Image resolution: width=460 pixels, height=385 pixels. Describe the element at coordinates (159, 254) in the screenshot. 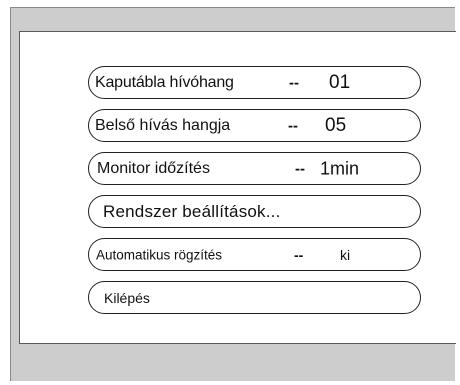

I see `menu-item-label: Automatikus rögzítés` at that location.